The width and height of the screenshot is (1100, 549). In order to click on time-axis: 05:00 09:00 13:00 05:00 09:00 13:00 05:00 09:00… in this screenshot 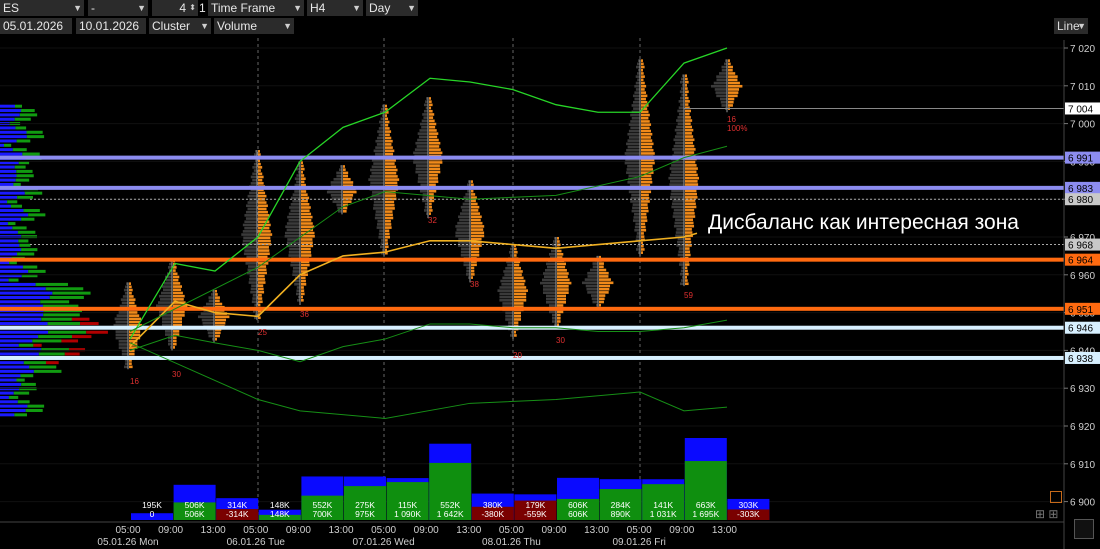, I will do `click(532, 534)`.